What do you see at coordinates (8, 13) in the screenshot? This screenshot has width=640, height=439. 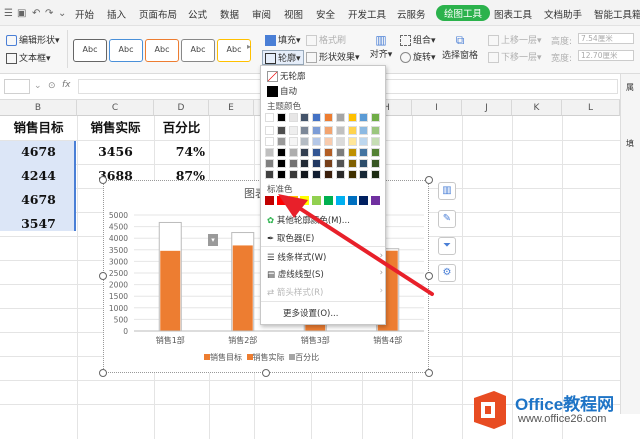 I see `app-menu-icon: ☰` at bounding box center [8, 13].